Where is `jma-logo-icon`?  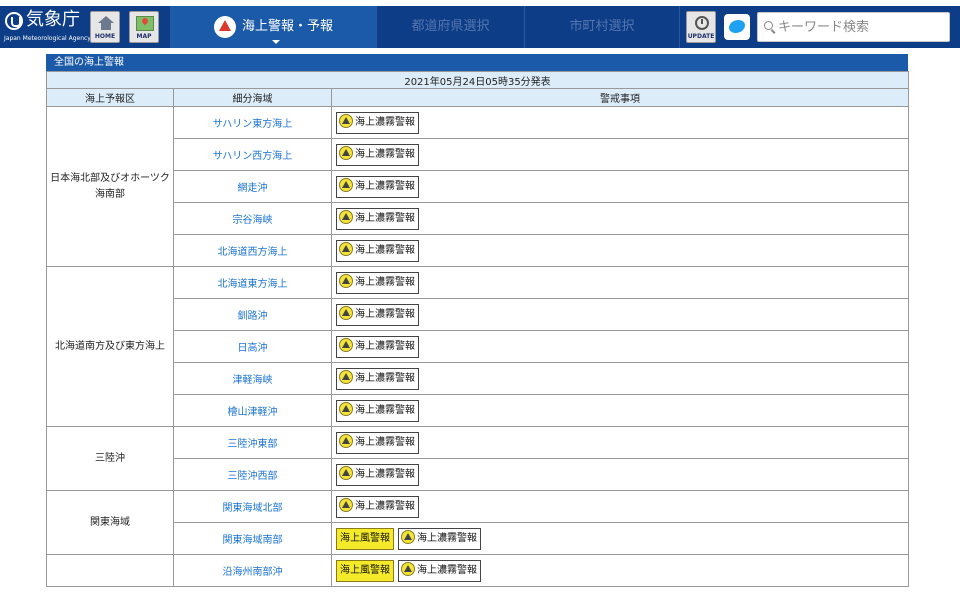
jma-logo-icon is located at coordinates (14, 21).